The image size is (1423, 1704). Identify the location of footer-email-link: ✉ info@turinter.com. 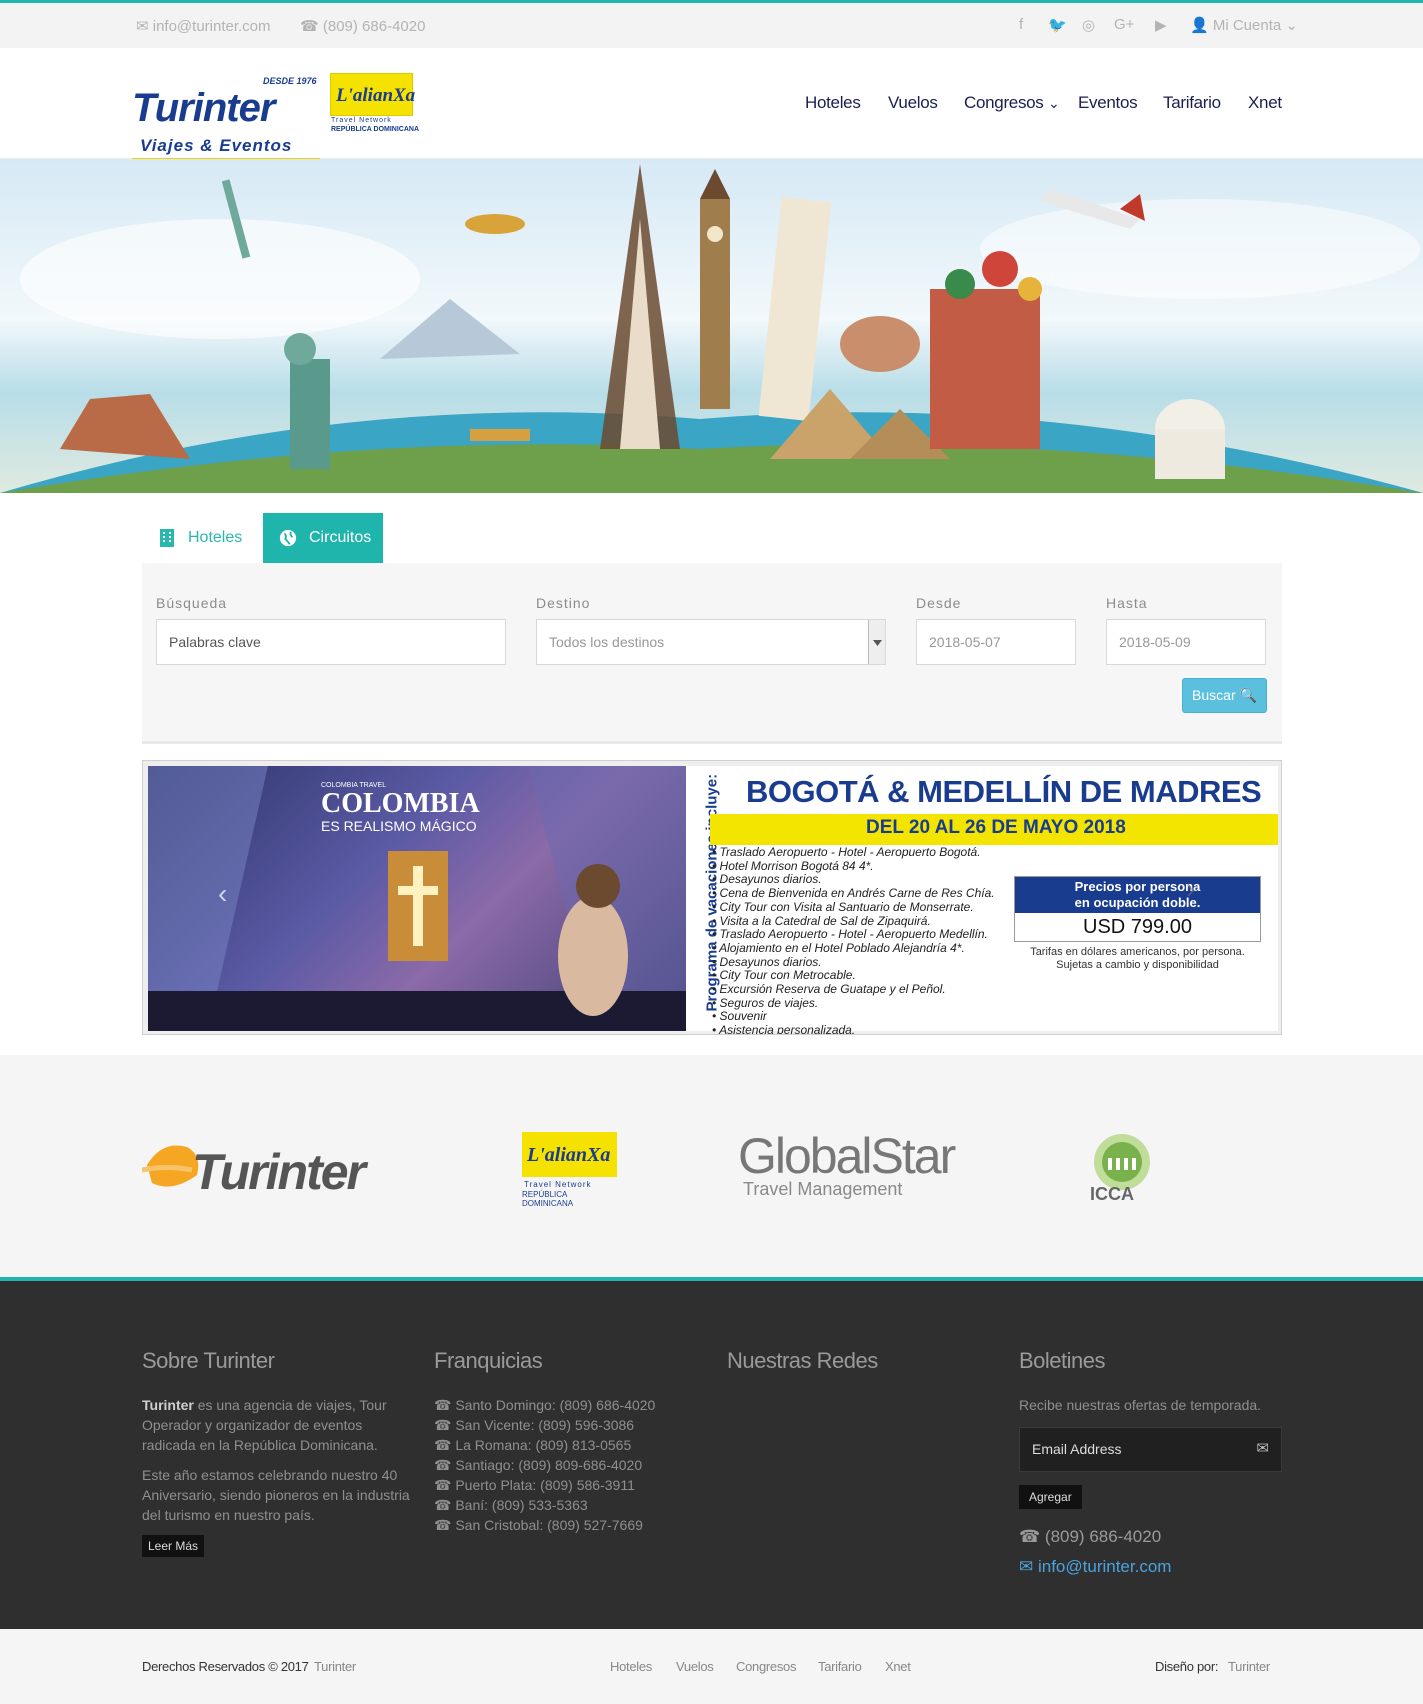
(1095, 1567).